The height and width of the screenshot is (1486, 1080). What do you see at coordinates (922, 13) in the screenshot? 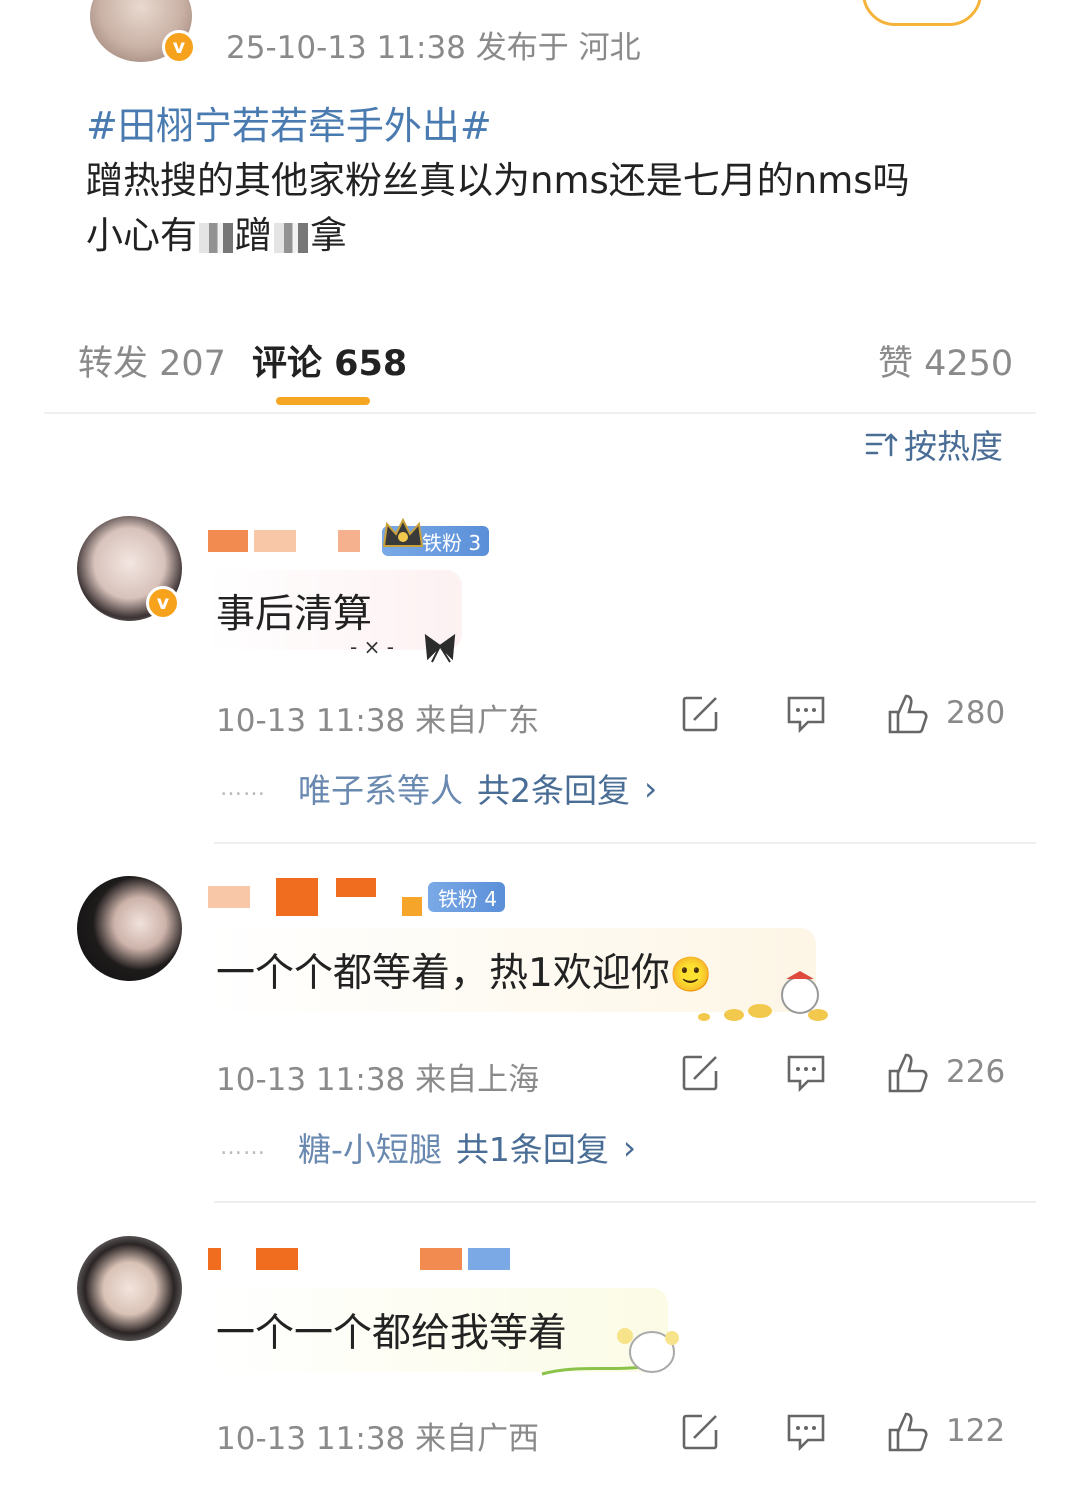
I see `follow-button` at bounding box center [922, 13].